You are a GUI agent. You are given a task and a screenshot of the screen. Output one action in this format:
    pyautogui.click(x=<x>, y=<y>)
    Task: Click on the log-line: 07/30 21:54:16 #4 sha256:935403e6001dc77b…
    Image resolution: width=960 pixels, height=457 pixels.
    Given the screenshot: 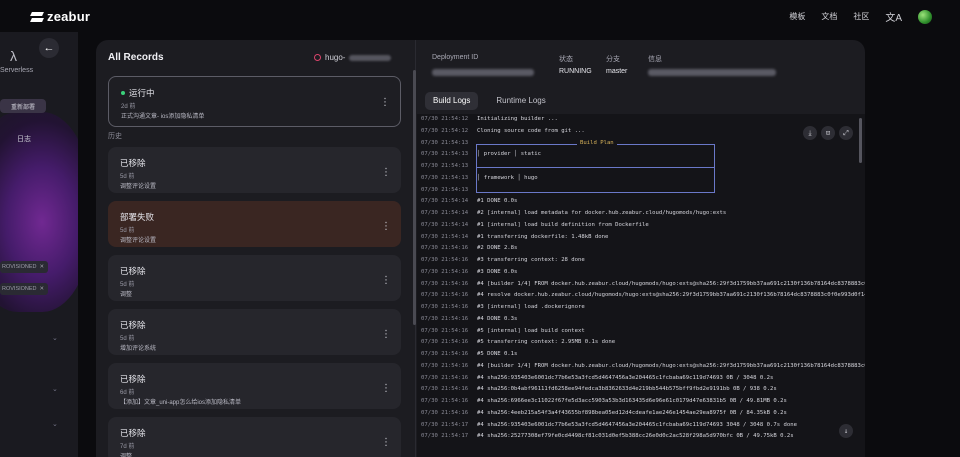 What is the action you would take?
    pyautogui.click(x=597, y=380)
    